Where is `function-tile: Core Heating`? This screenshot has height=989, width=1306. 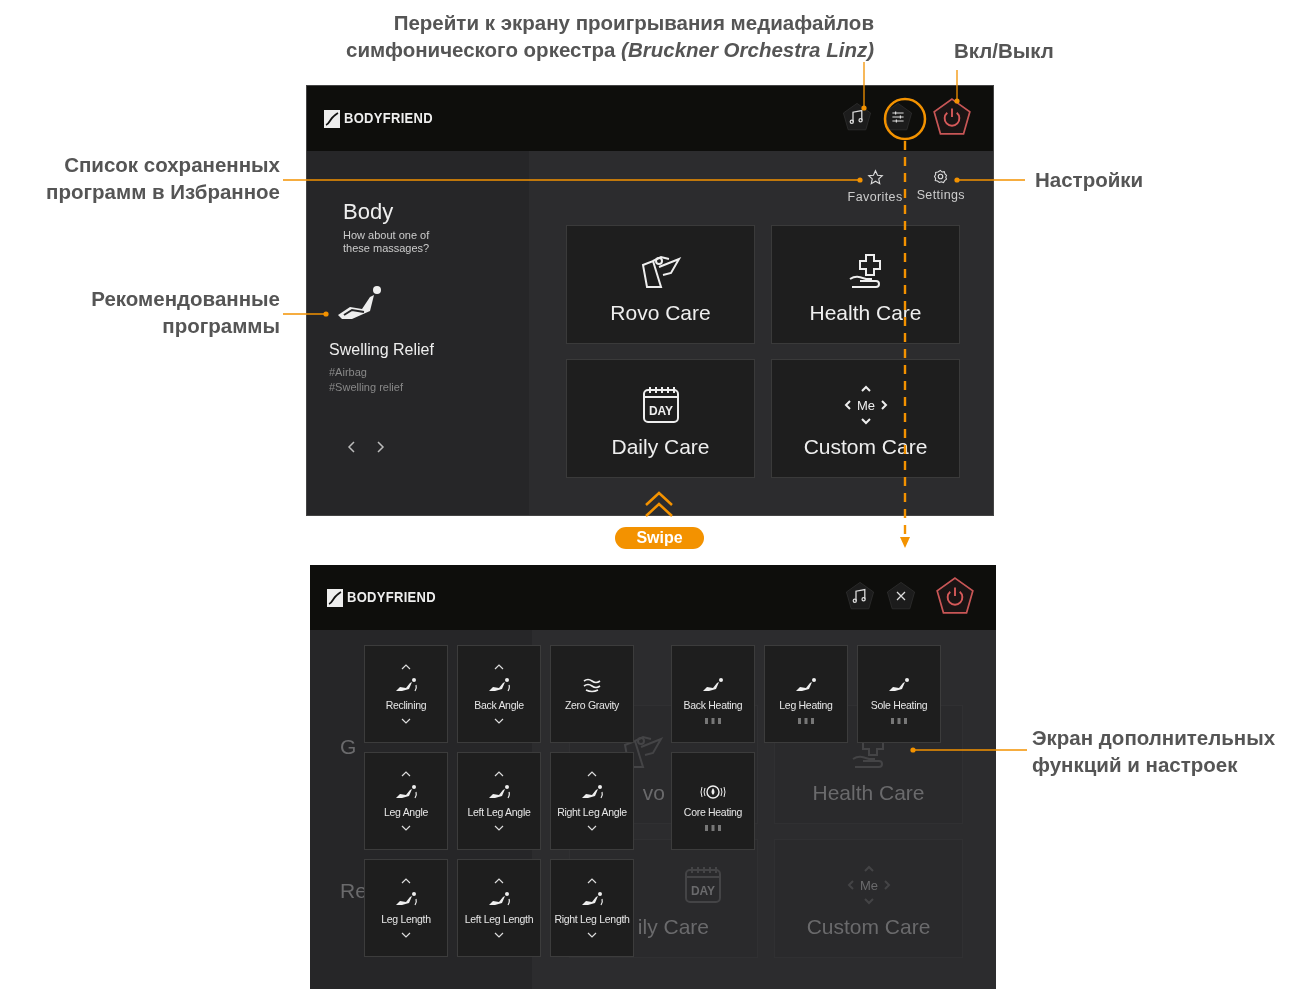 function-tile: Core Heating is located at coordinates (713, 801).